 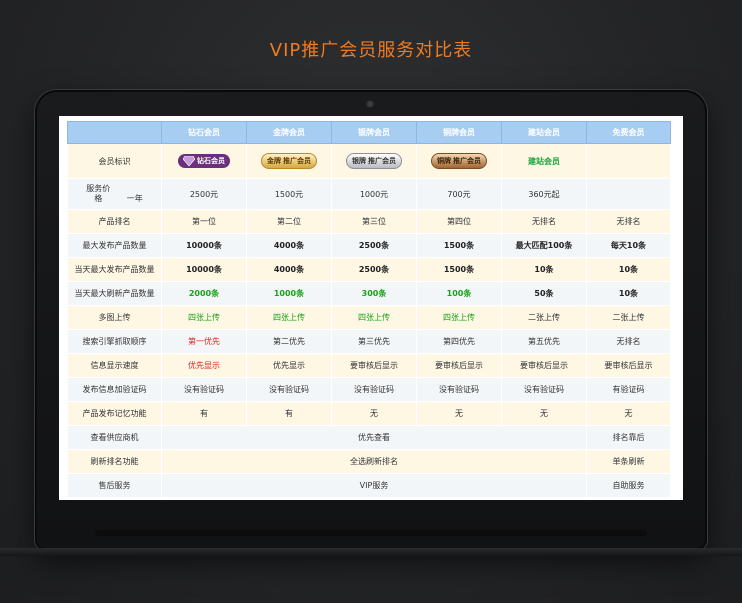 What do you see at coordinates (370, 104) in the screenshot?
I see `camera-icon` at bounding box center [370, 104].